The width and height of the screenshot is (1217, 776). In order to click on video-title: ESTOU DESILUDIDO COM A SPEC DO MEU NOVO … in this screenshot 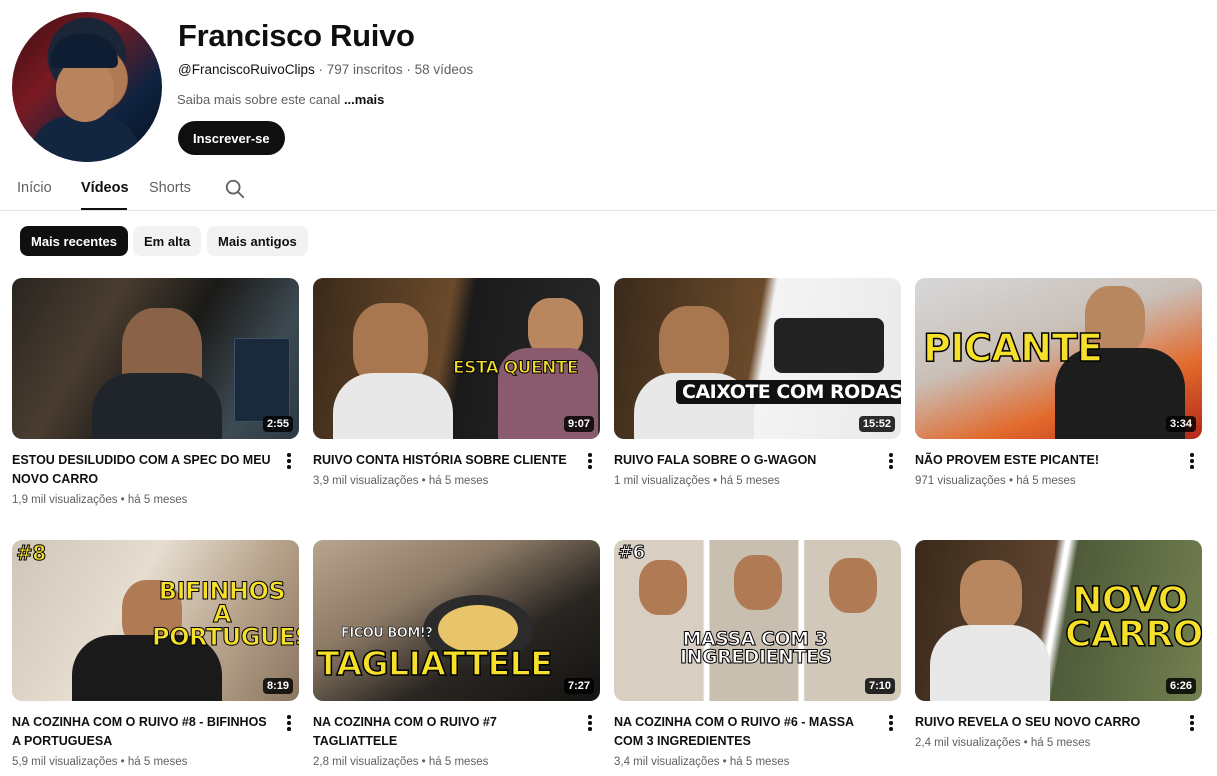, I will do `click(142, 470)`.